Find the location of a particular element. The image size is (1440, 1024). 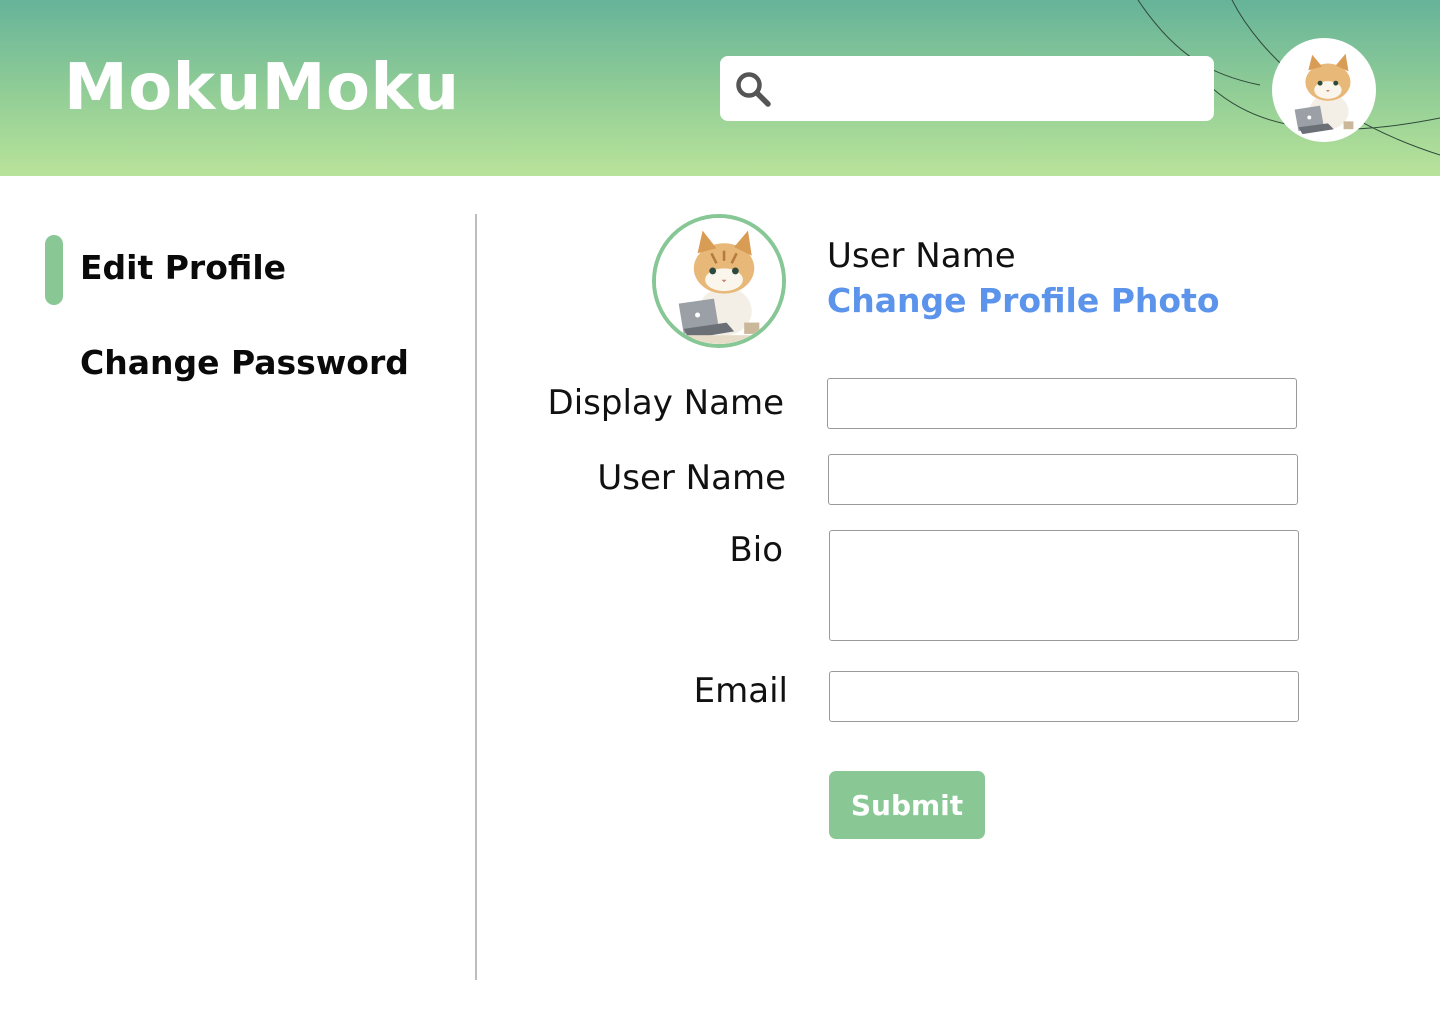

user-name-label: User Name is located at coordinates (691, 478).